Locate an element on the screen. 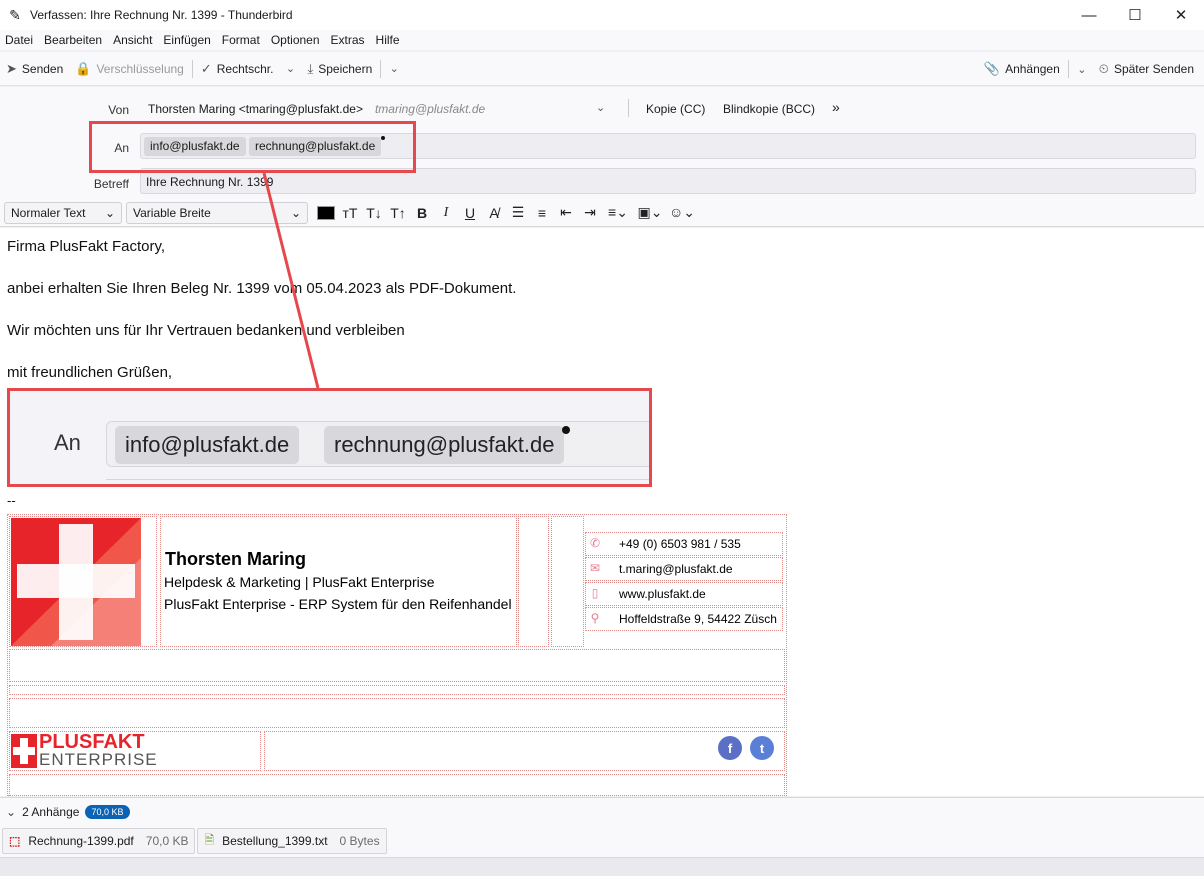 Image resolution: width=1204 pixels, height=876 pixels. spellcheck-button: ✓ Rechtschr. is located at coordinates (237, 69).